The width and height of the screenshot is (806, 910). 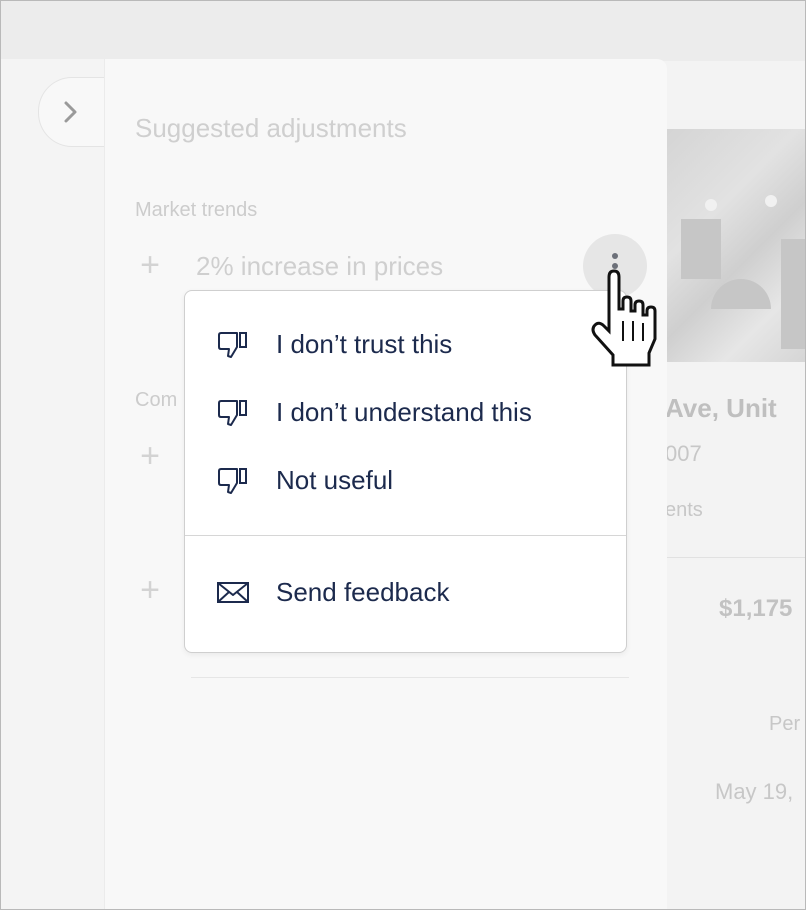 What do you see at coordinates (683, 453) in the screenshot?
I see `listing-subtitle: 007` at bounding box center [683, 453].